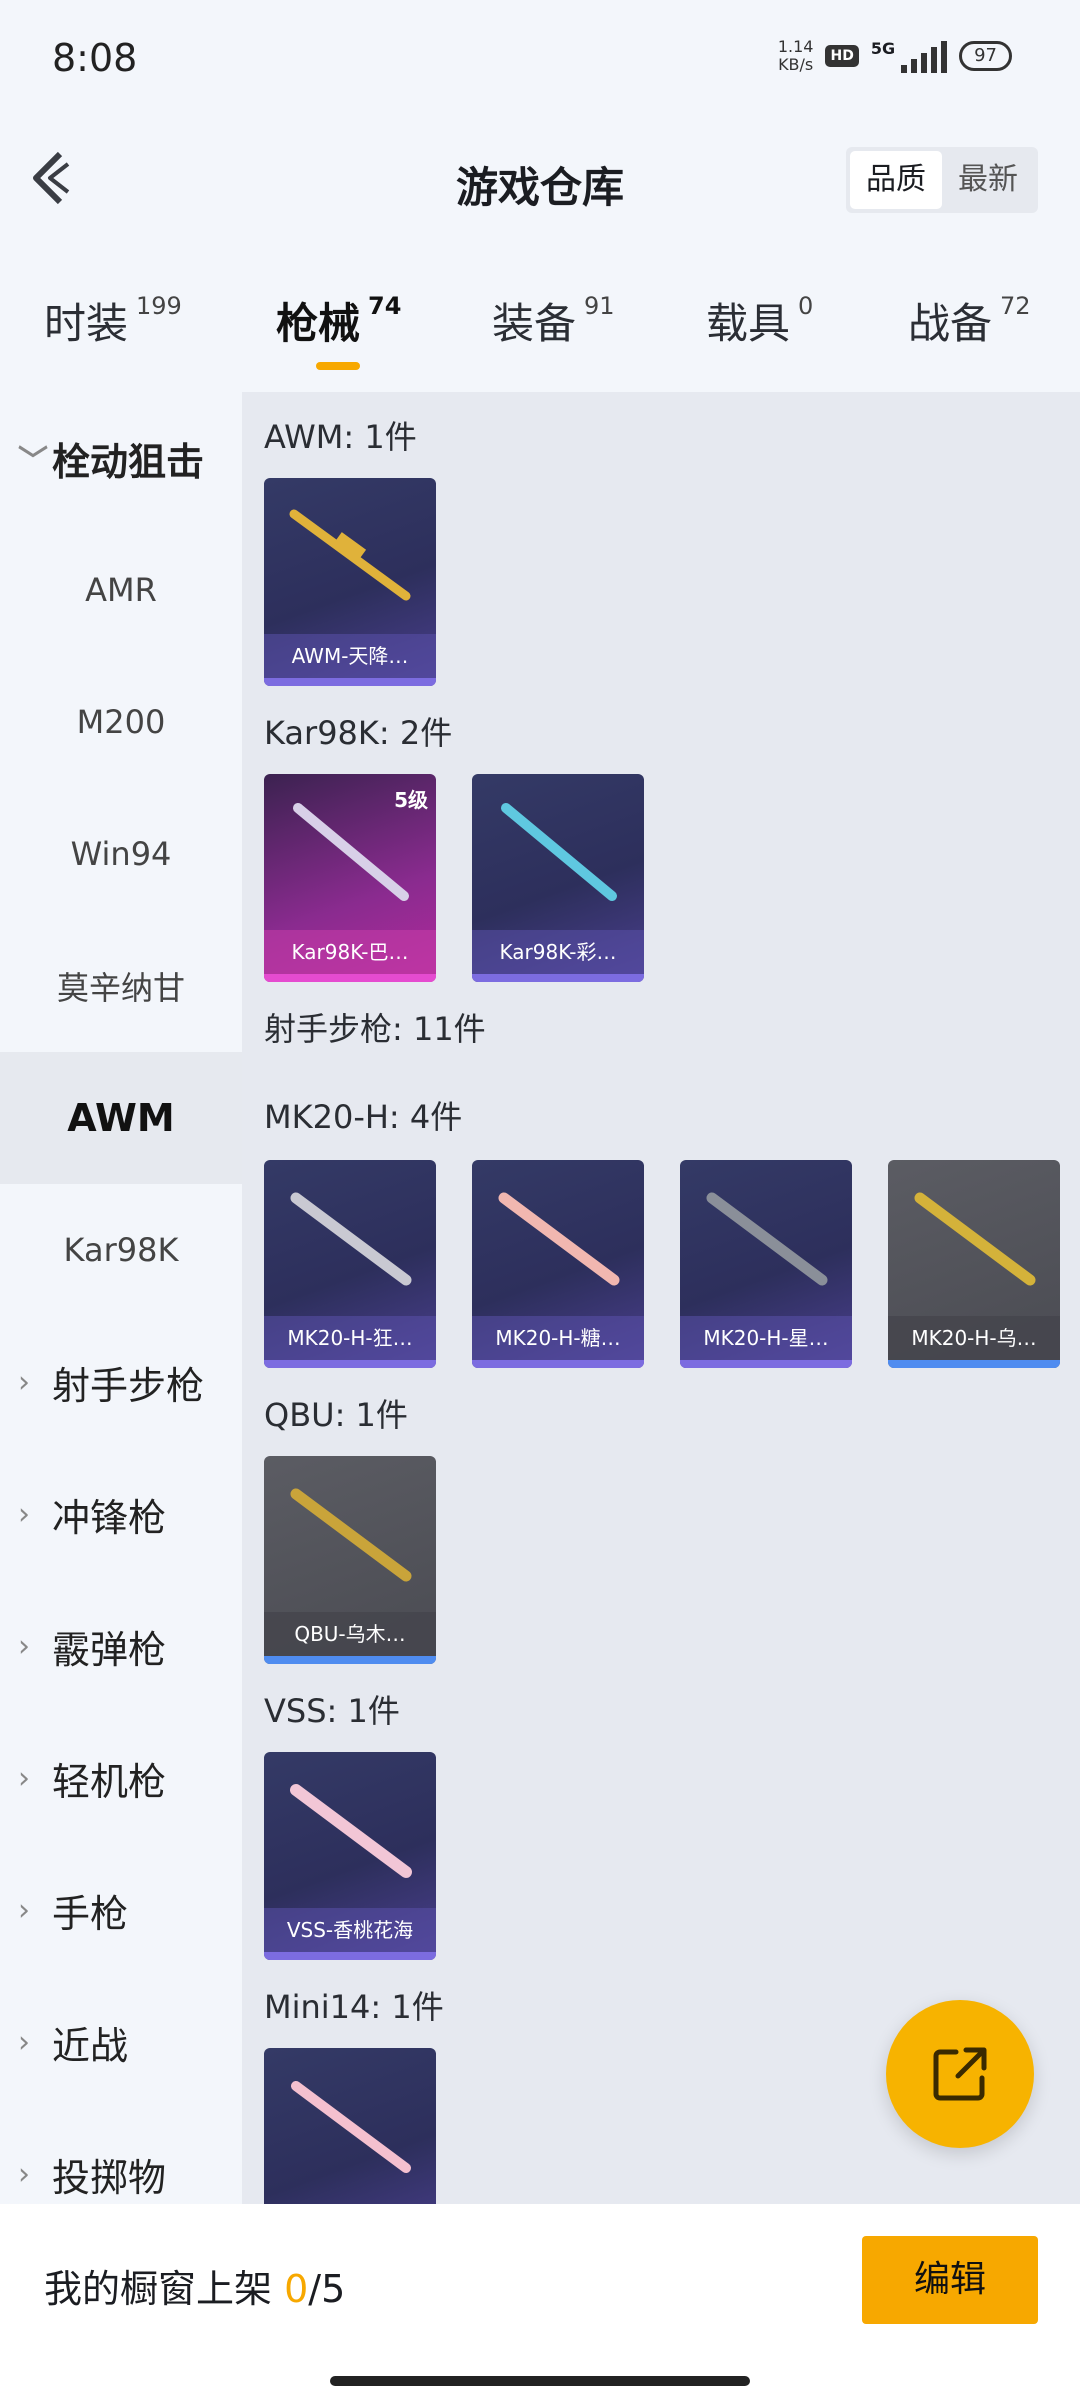 The image size is (1080, 2400). I want to click on hd-badge: HD, so click(842, 56).